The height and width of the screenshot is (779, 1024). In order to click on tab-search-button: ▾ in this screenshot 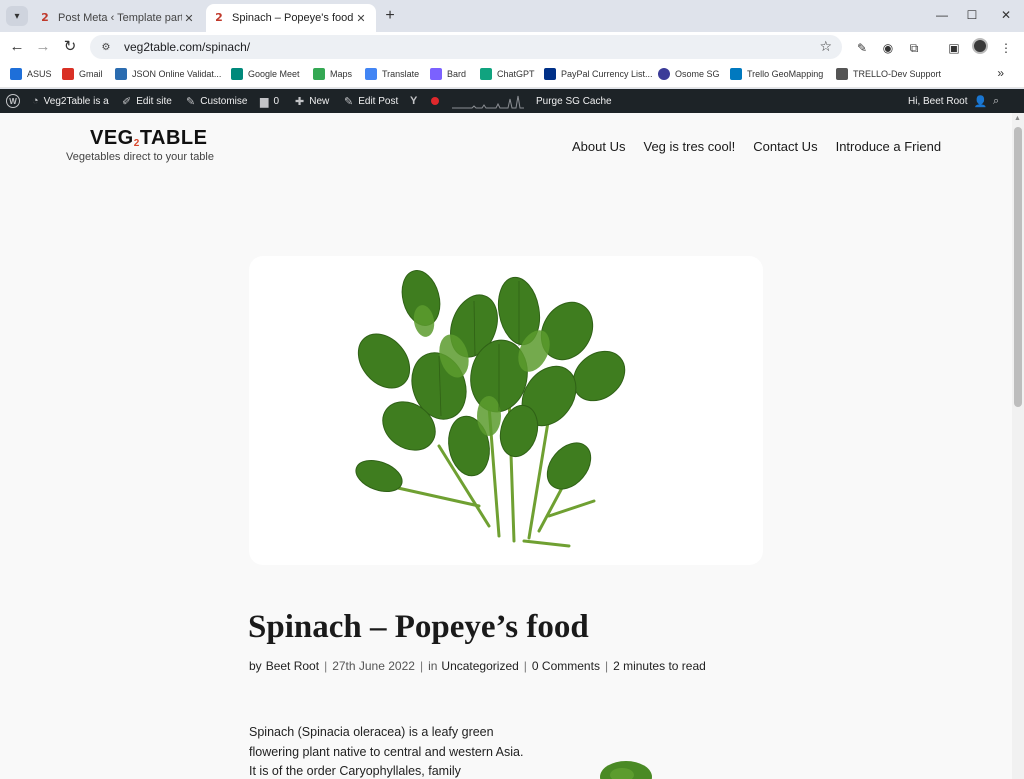, I will do `click(17, 16)`.